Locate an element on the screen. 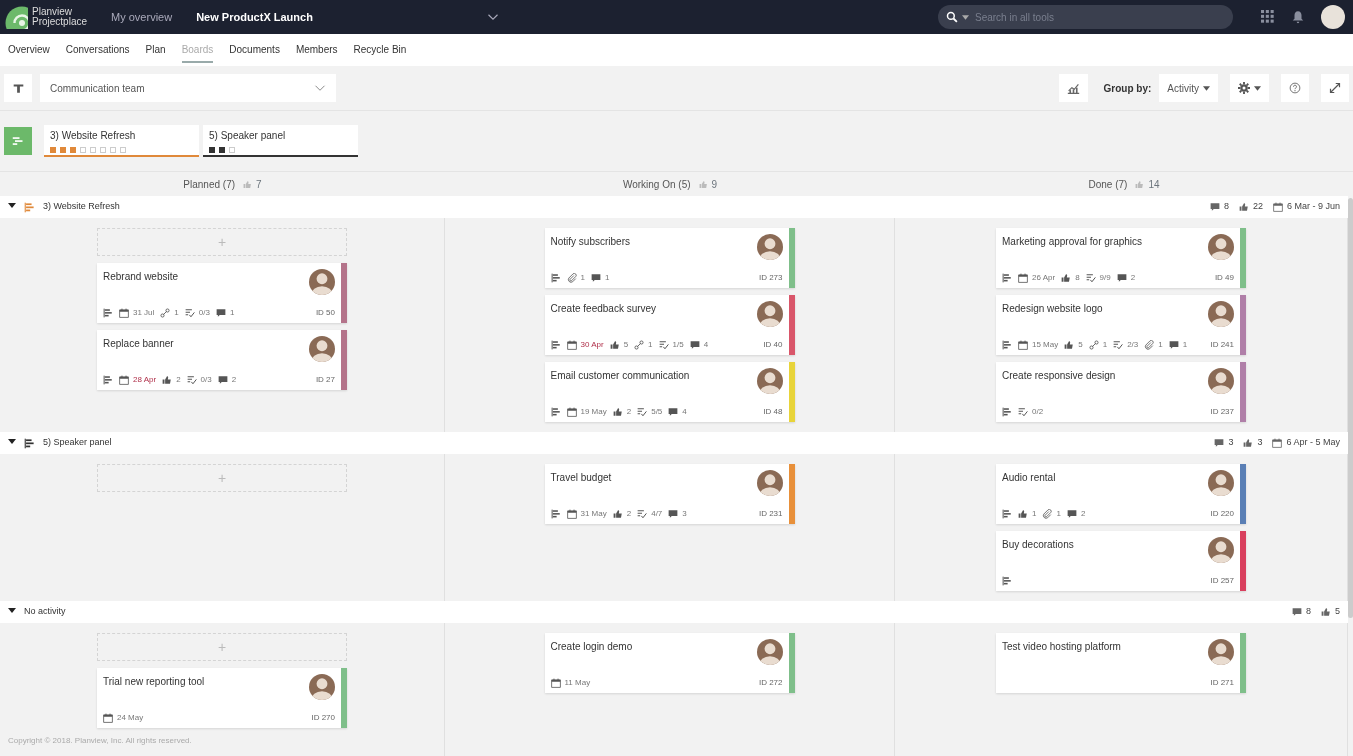  lane-title: 3) Website Refresh is located at coordinates (81, 207).